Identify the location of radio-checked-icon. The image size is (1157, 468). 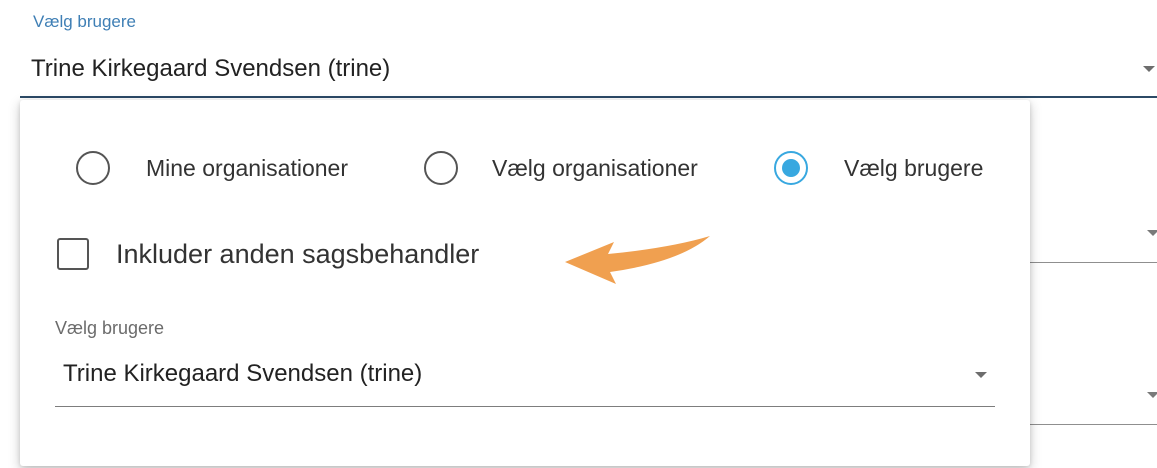
(791, 168).